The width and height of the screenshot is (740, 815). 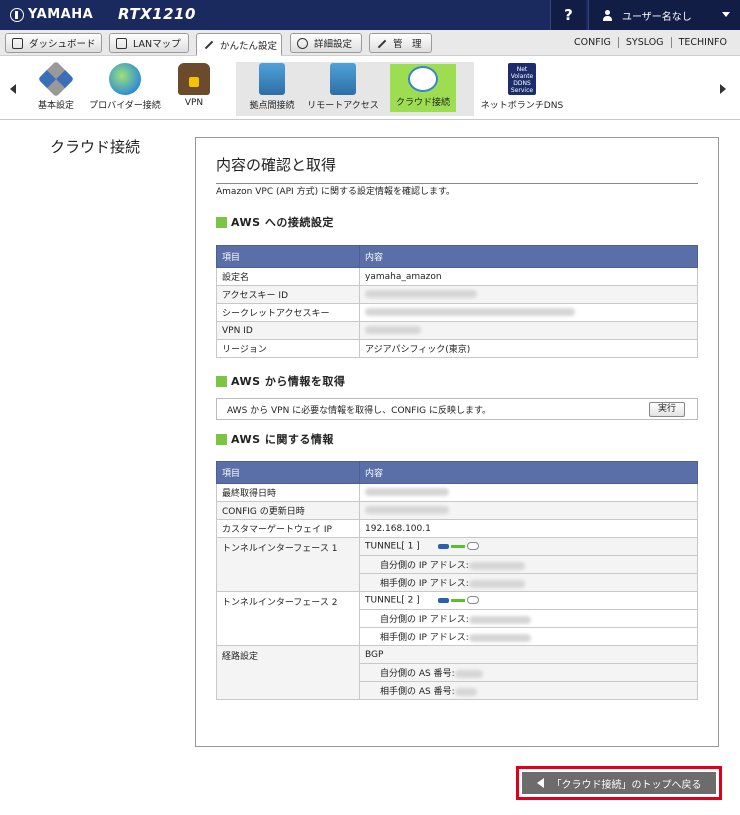 I want to click on menu-provider: プロバイダー接続, so click(x=125, y=88).